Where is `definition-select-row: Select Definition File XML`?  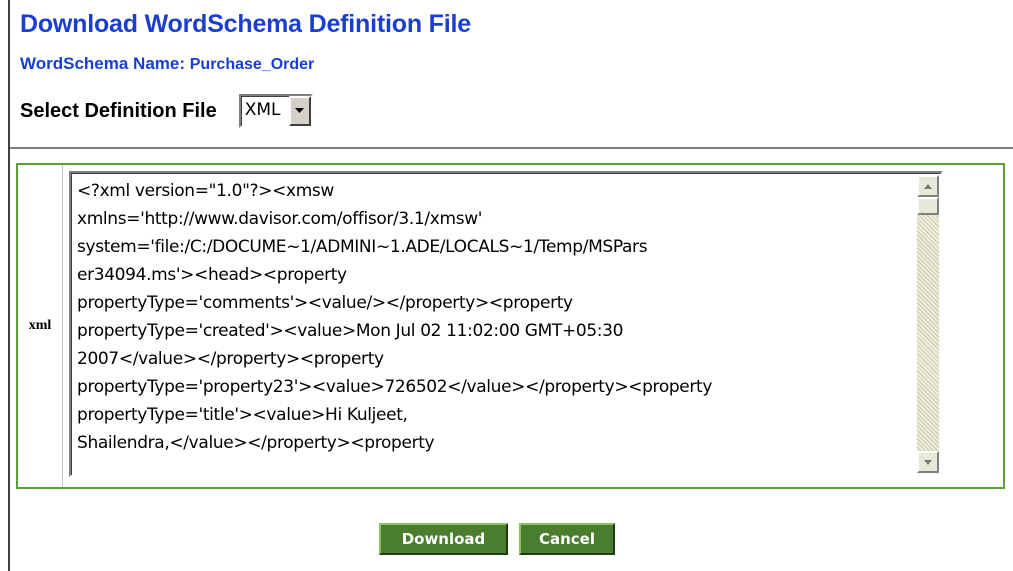 definition-select-row: Select Definition File XML is located at coordinates (166, 111).